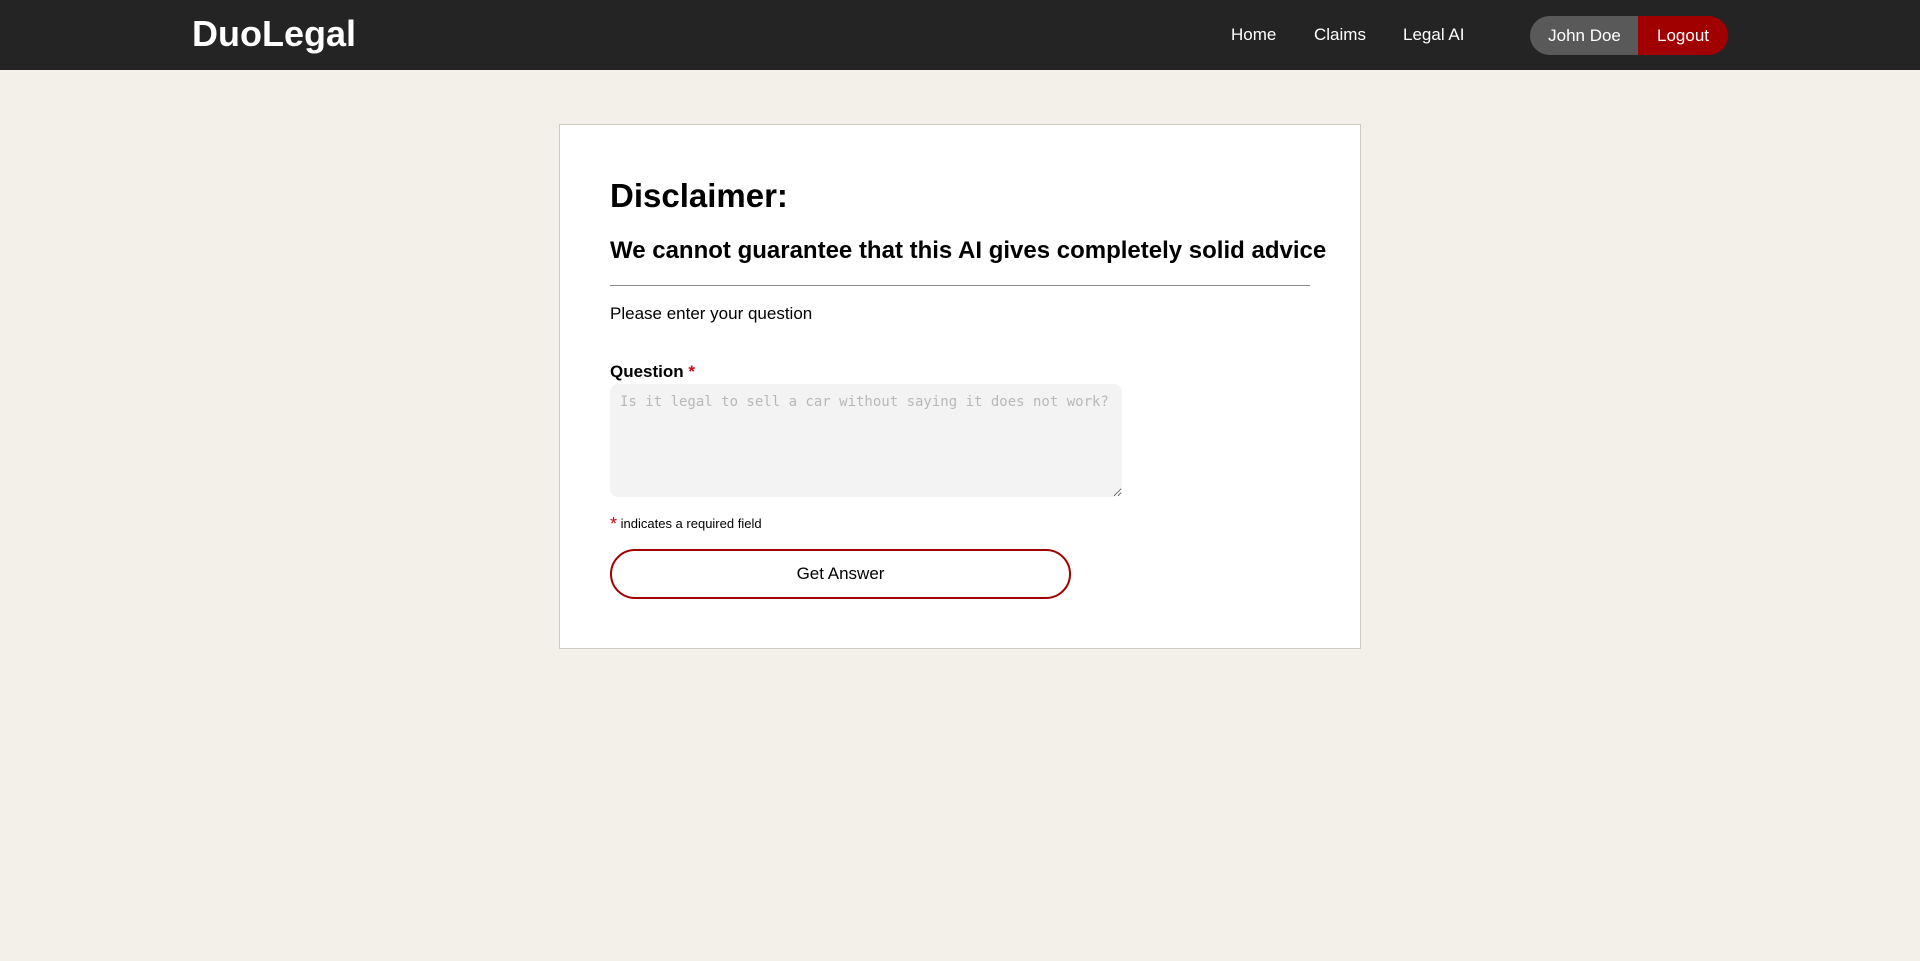  Describe the element at coordinates (691, 523) in the screenshot. I see `required-note-text: indicates a required field` at that location.